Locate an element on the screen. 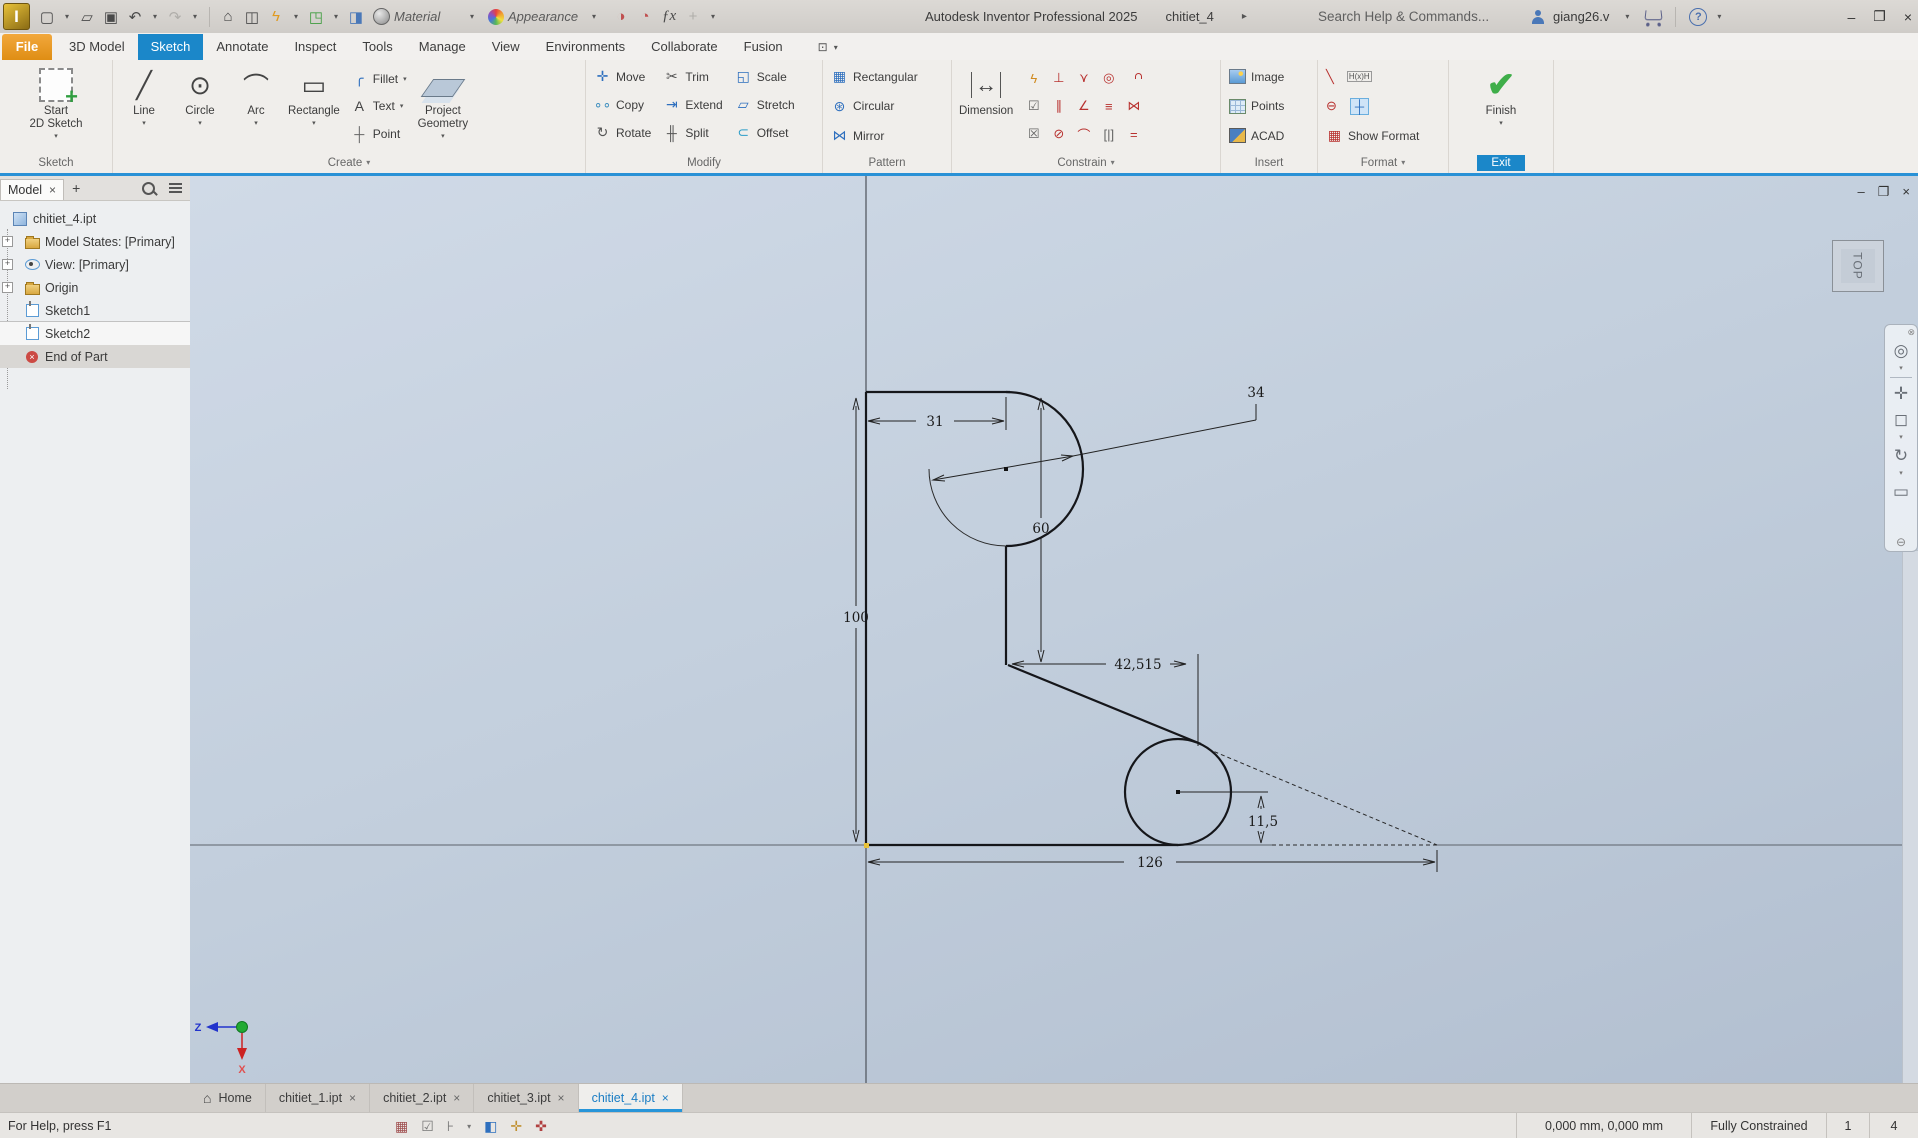 Image resolution: width=1918 pixels, height=1138 pixels. panel-label-constrain: Constrain ▾ is located at coordinates (1086, 162).